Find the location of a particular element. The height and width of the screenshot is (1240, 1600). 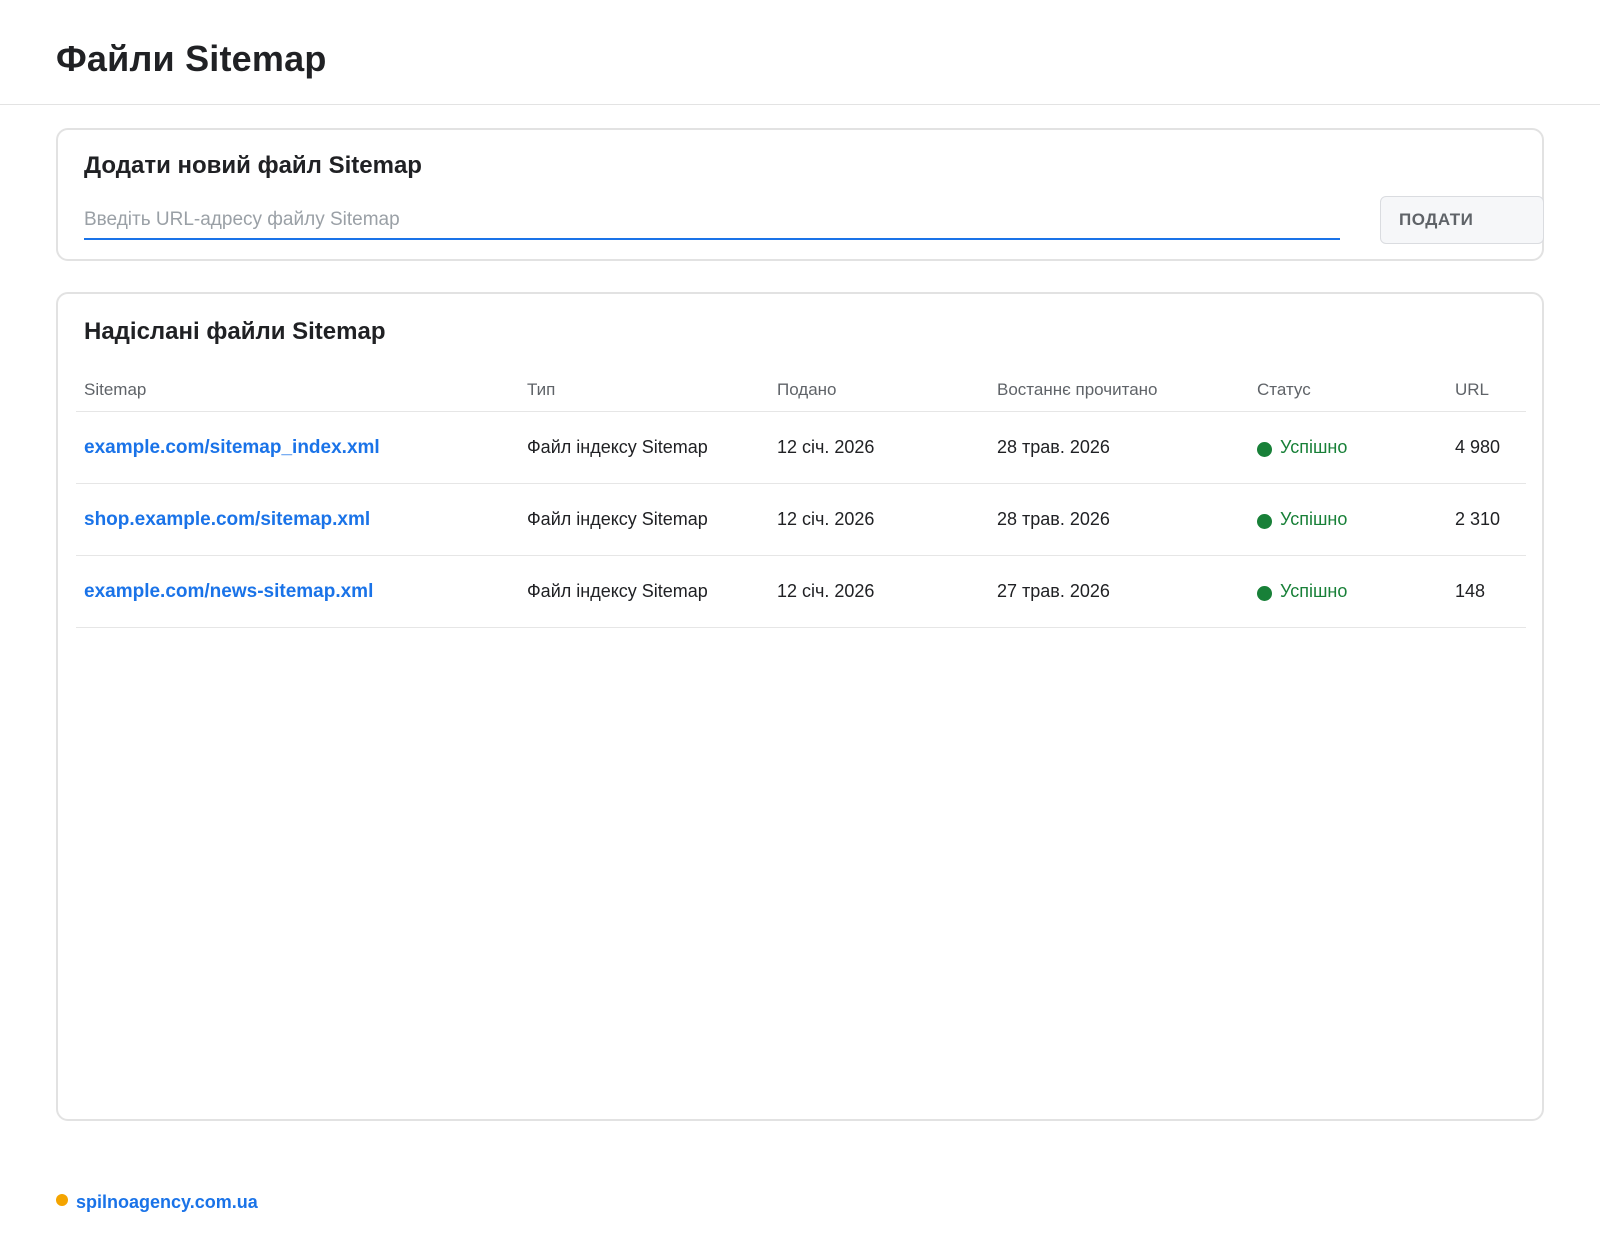

sitemap-cell: example.com/sitemap_index.xml is located at coordinates (232, 448).